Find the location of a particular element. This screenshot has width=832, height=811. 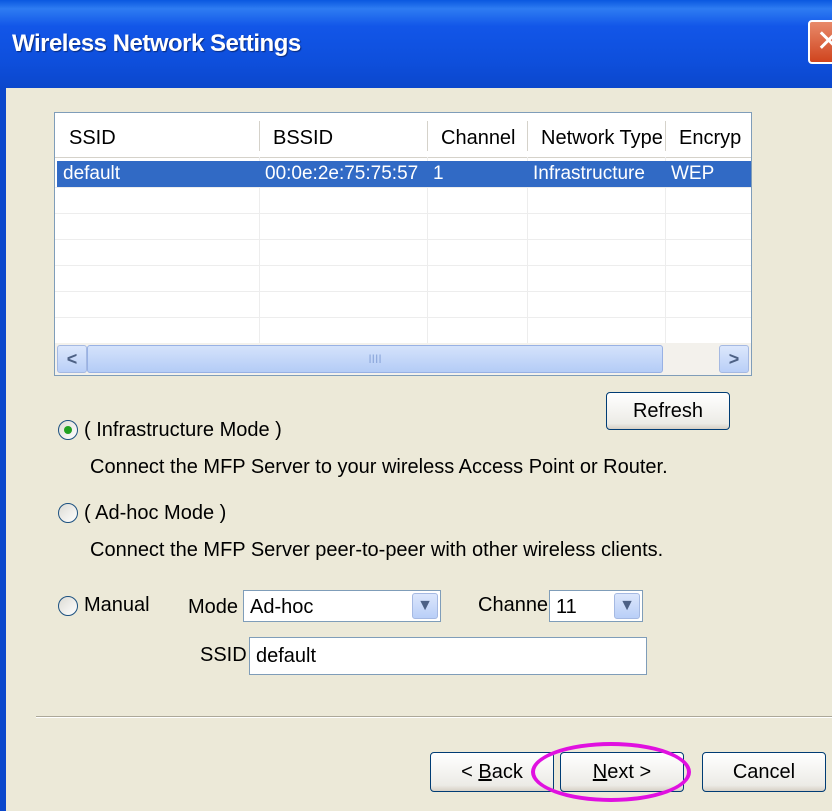

horizontal-scrollbar: < IIII > is located at coordinates (403, 359).